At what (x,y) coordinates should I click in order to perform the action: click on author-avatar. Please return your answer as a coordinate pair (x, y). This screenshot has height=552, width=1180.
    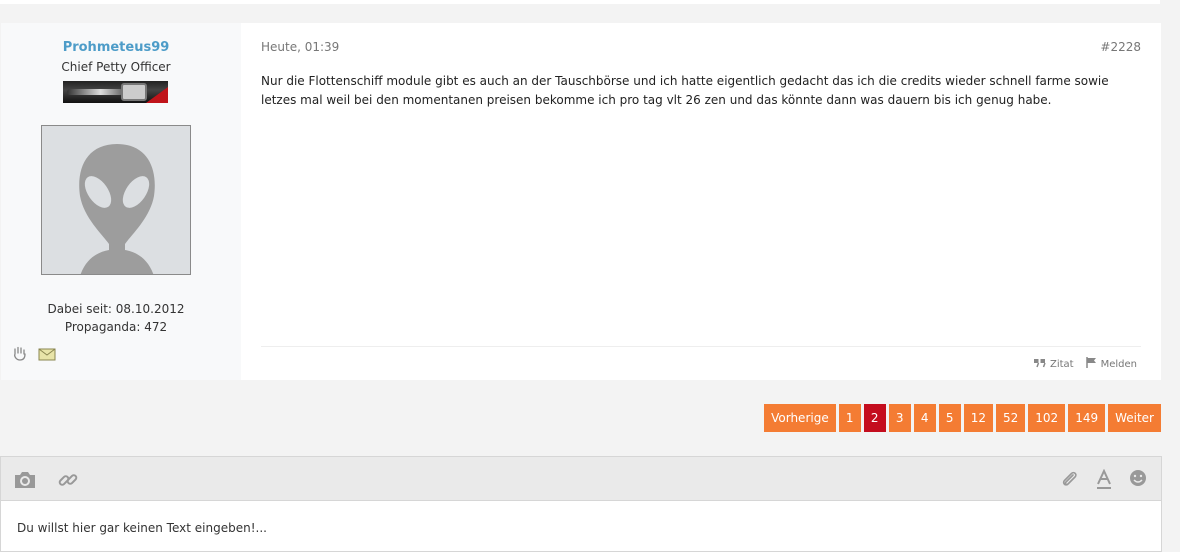
    Looking at the image, I should click on (116, 200).